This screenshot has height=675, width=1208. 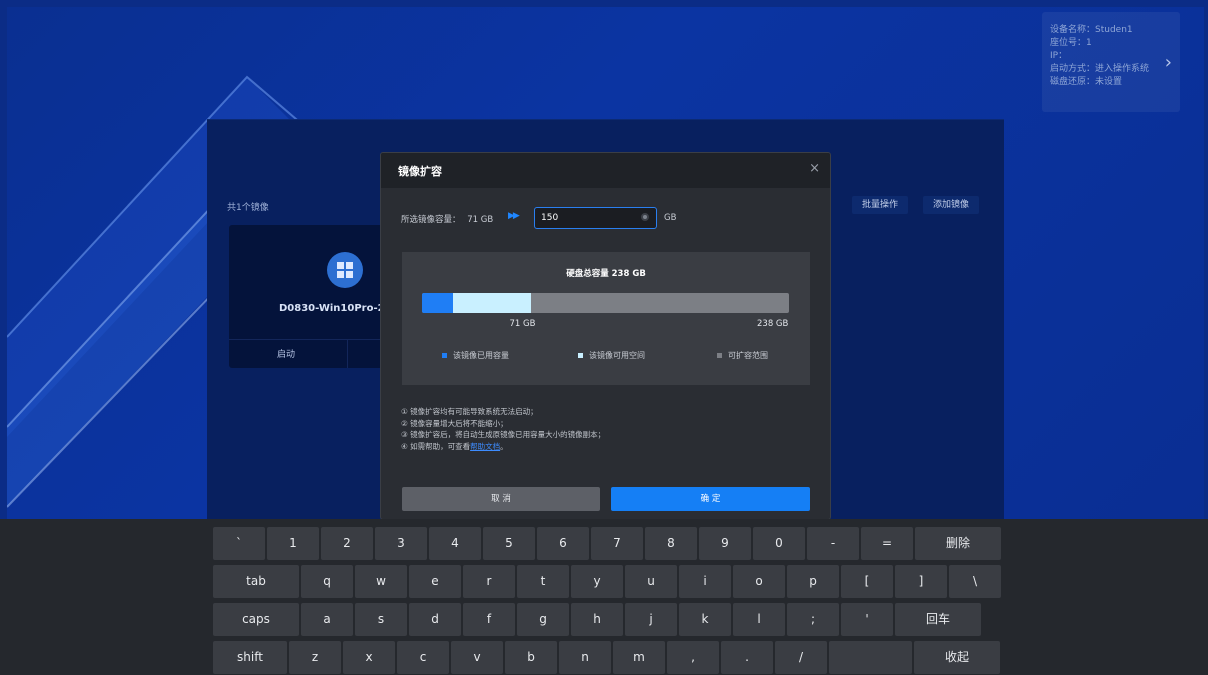 What do you see at coordinates (293, 543) in the screenshot?
I see `key-1: 1` at bounding box center [293, 543].